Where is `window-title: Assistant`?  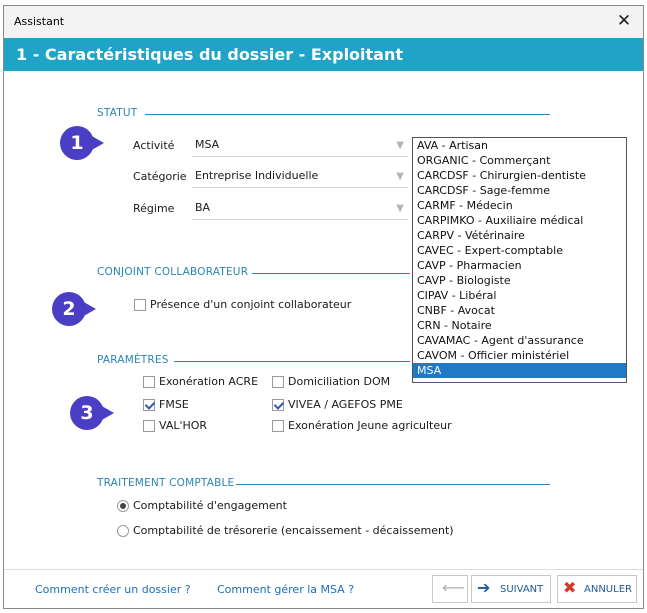 window-title: Assistant is located at coordinates (39, 21).